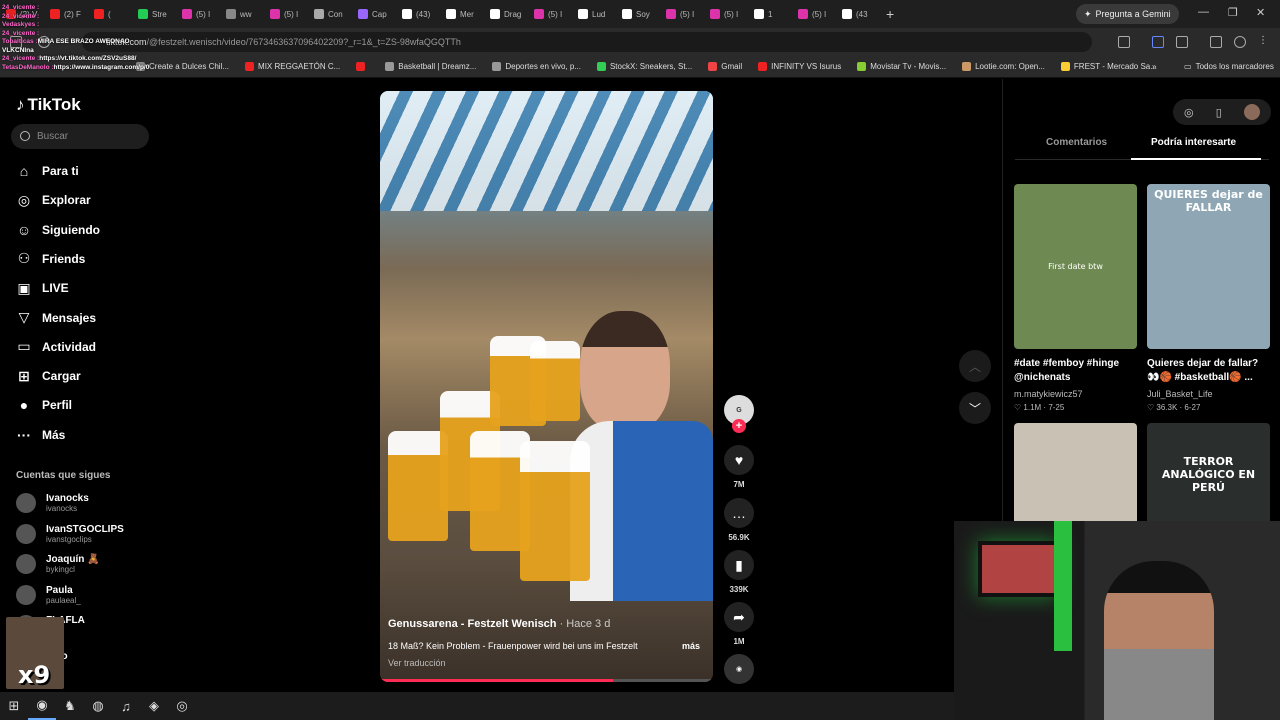  What do you see at coordinates (362, 66) in the screenshot?
I see `bookmark-item` at bounding box center [362, 66].